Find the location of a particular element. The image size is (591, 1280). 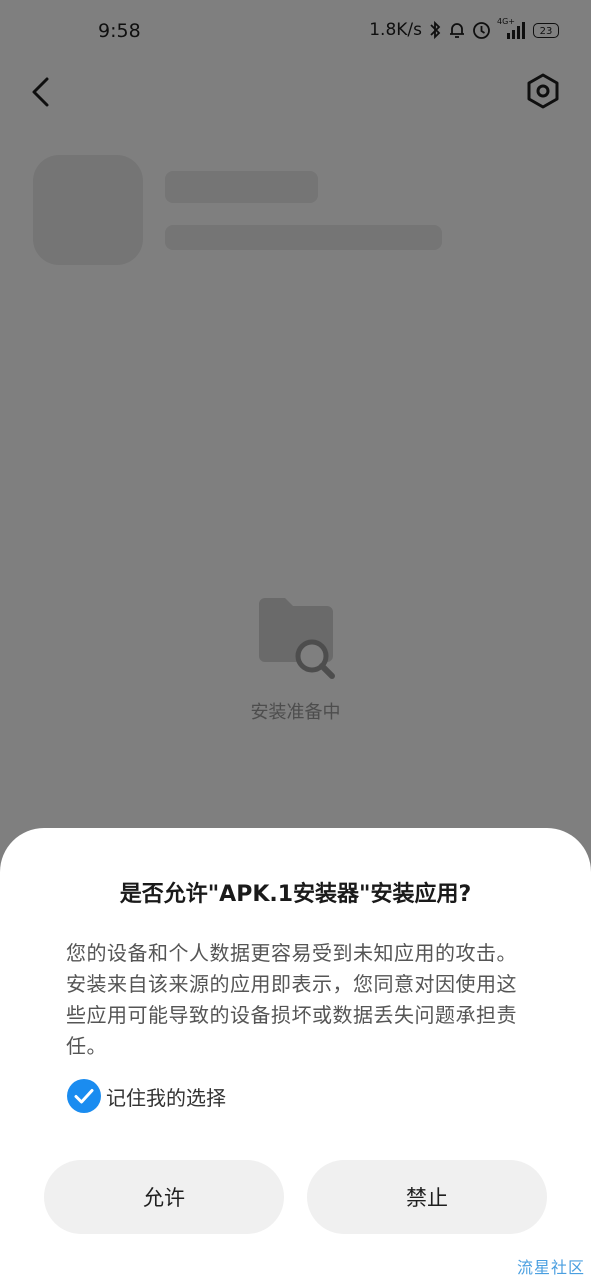

remember-choice-checkbox: 记住我的选择 is located at coordinates (146, 1096).